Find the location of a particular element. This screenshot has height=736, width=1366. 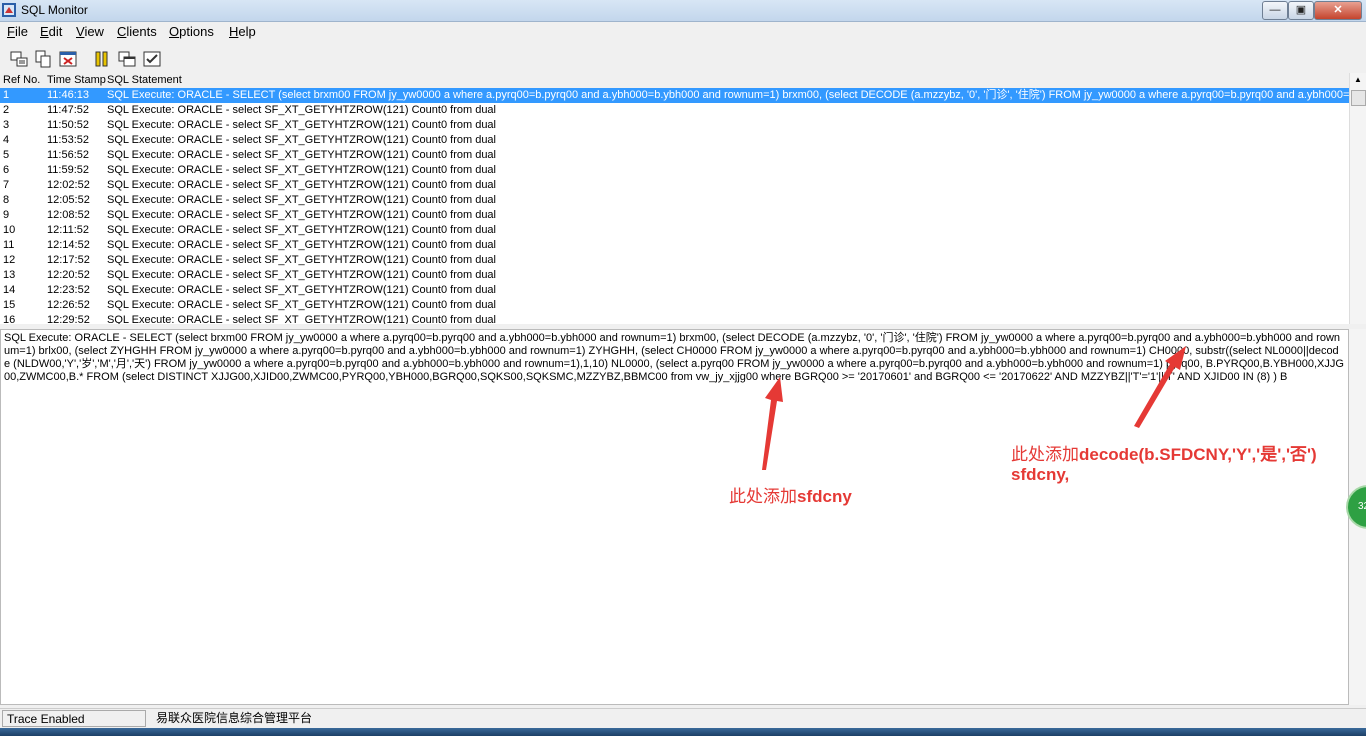

annotation-2: 此处添加decode(b.SFDCNY,'Y','是','否') is located at coordinates (1164, 452).